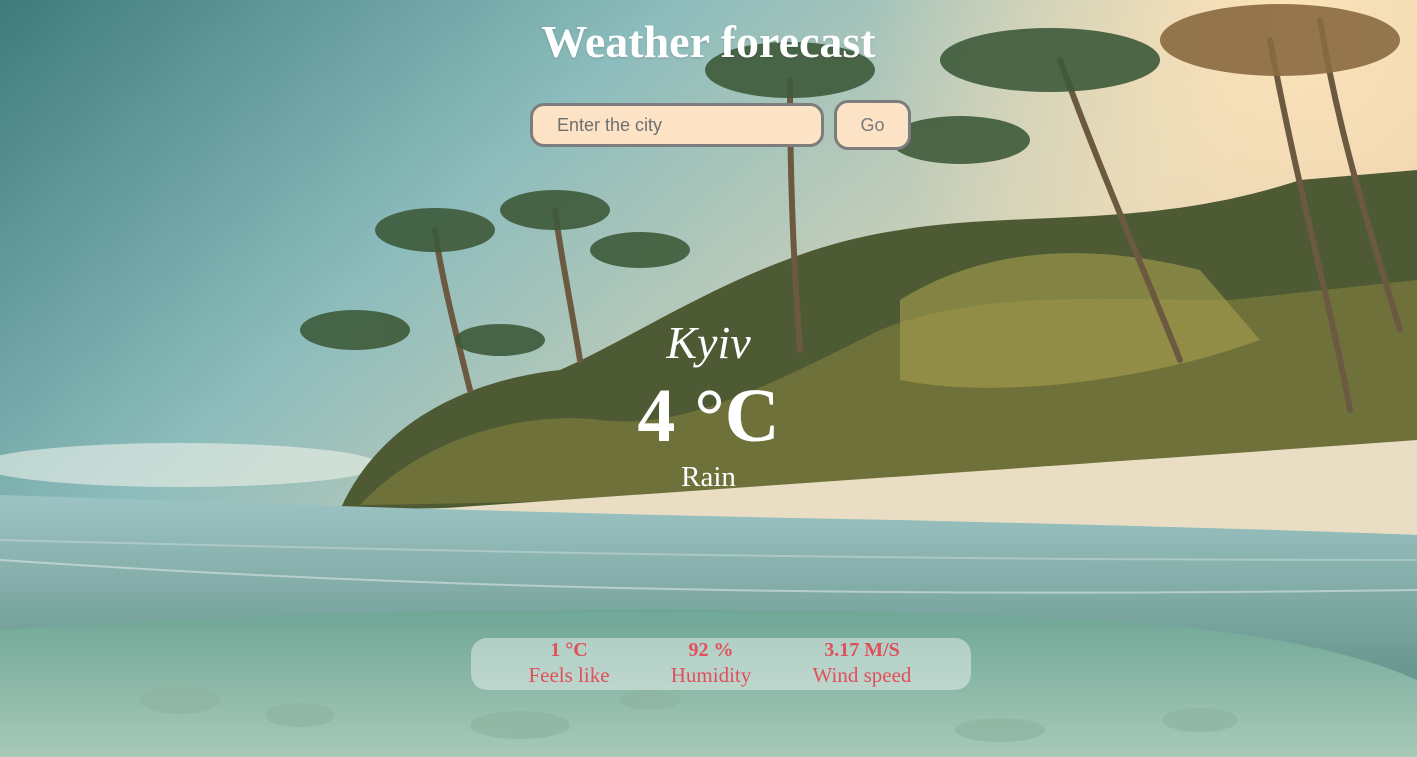  Describe the element at coordinates (677, 125) in the screenshot. I see `city-input` at that location.